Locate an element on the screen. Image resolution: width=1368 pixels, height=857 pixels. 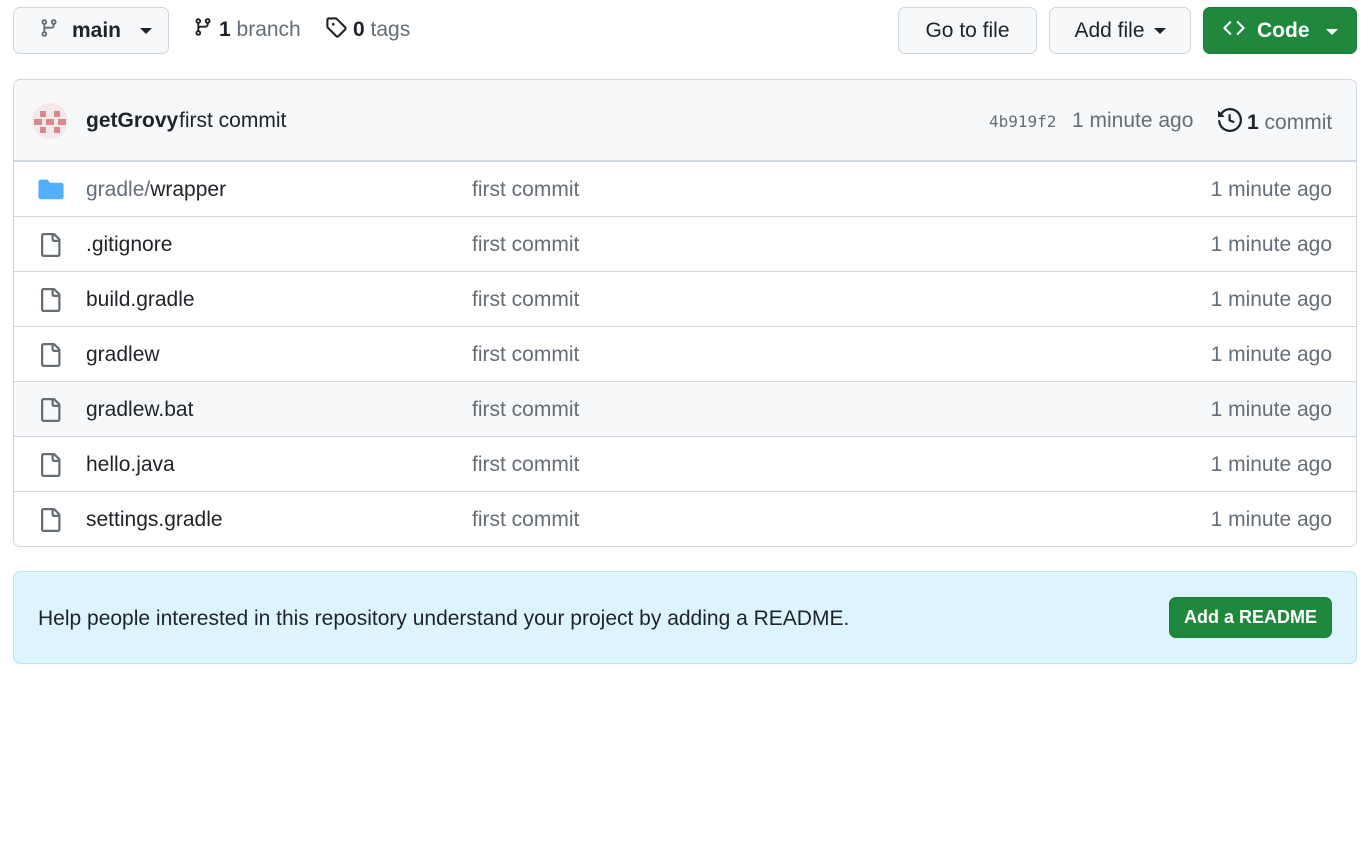
add-file-label: Add file is located at coordinates (1109, 30).